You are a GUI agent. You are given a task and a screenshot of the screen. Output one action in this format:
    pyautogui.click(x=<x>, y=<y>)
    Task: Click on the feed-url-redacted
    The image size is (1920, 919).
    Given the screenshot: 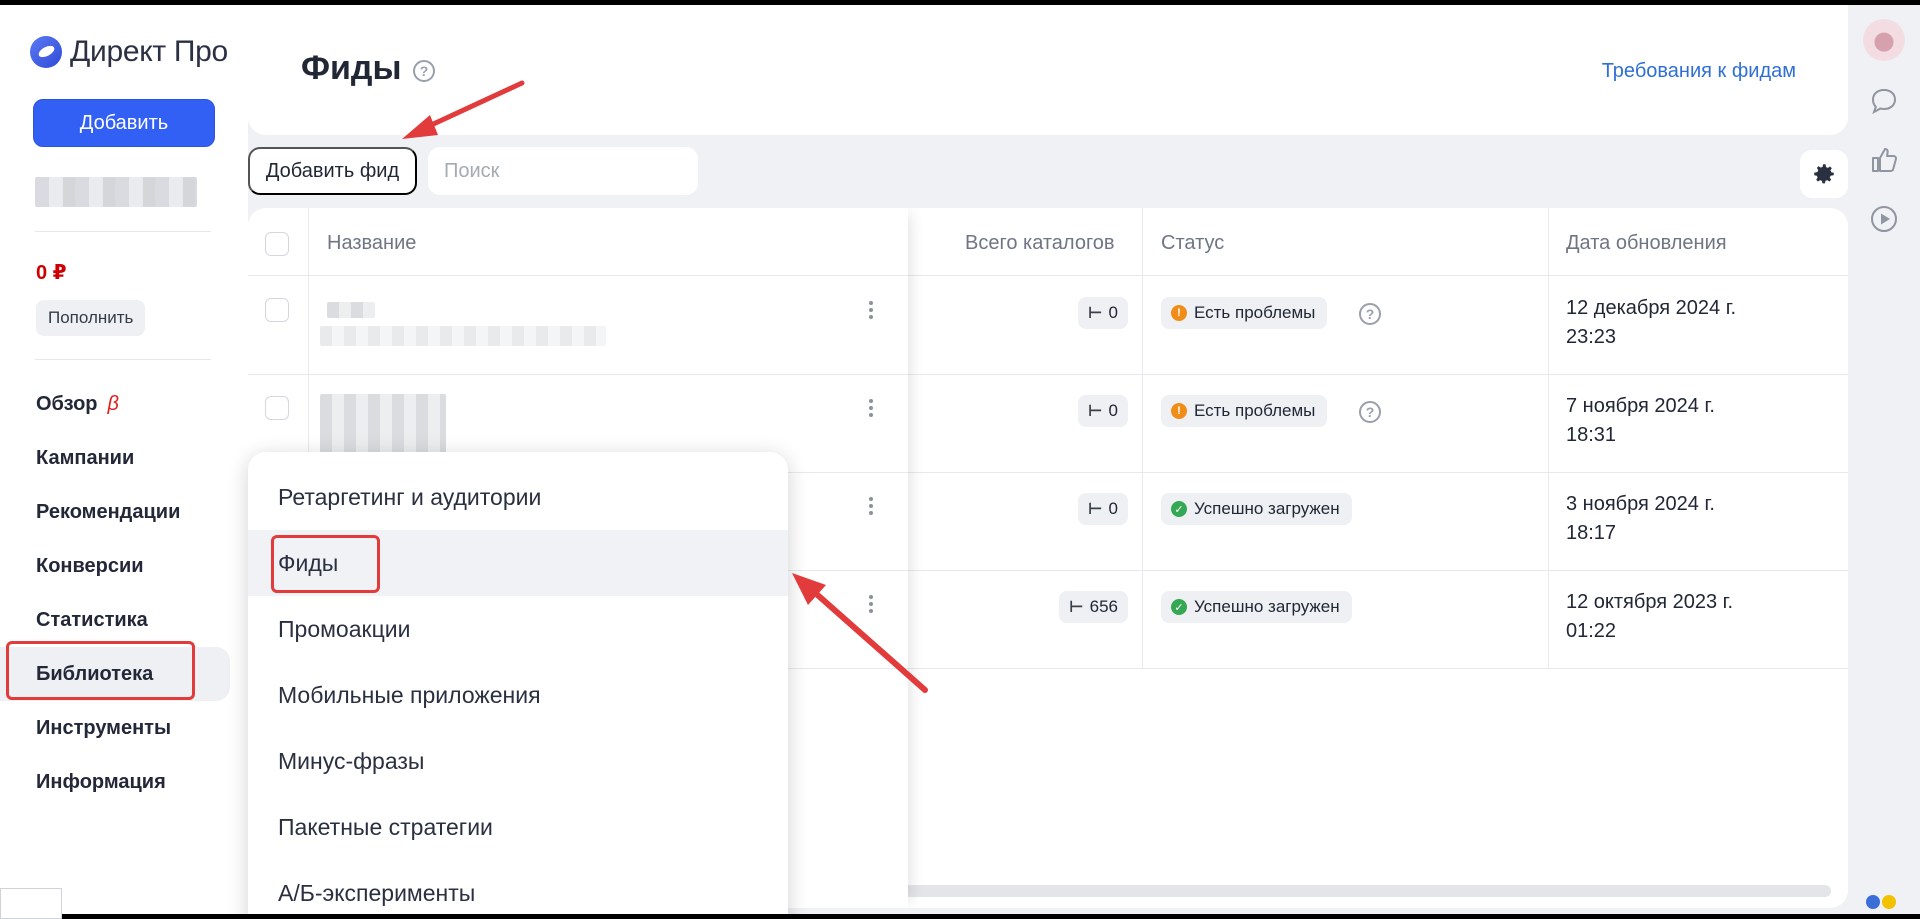 What is the action you would take?
    pyautogui.click(x=463, y=336)
    